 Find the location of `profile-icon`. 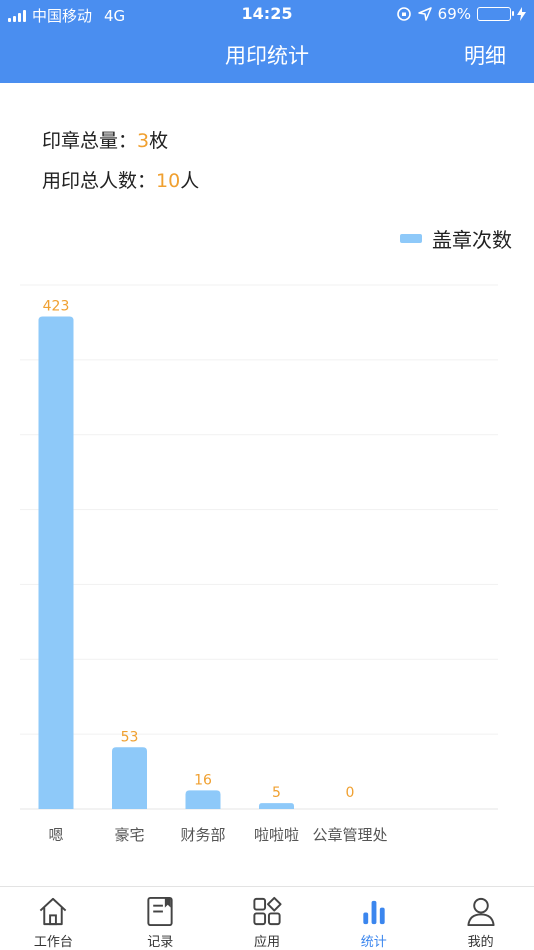

profile-icon is located at coordinates (480, 912).